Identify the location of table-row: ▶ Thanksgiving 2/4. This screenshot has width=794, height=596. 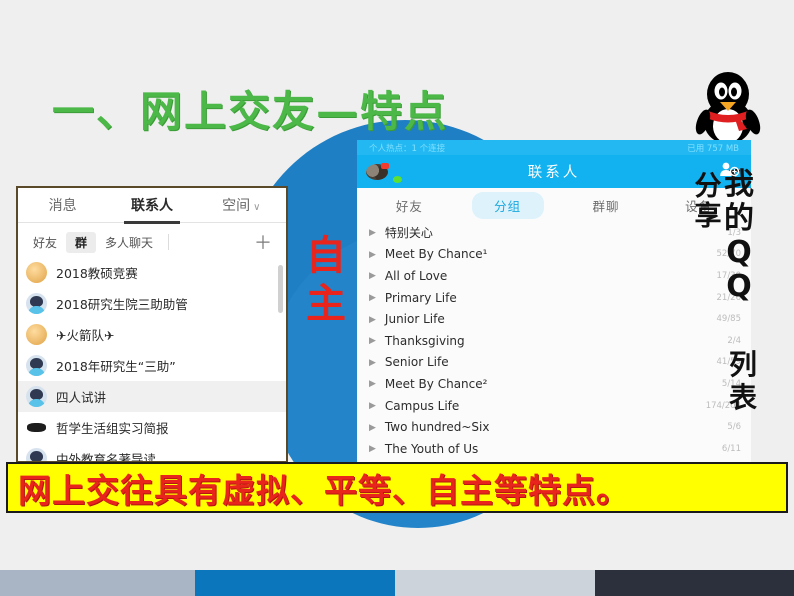
(554, 341).